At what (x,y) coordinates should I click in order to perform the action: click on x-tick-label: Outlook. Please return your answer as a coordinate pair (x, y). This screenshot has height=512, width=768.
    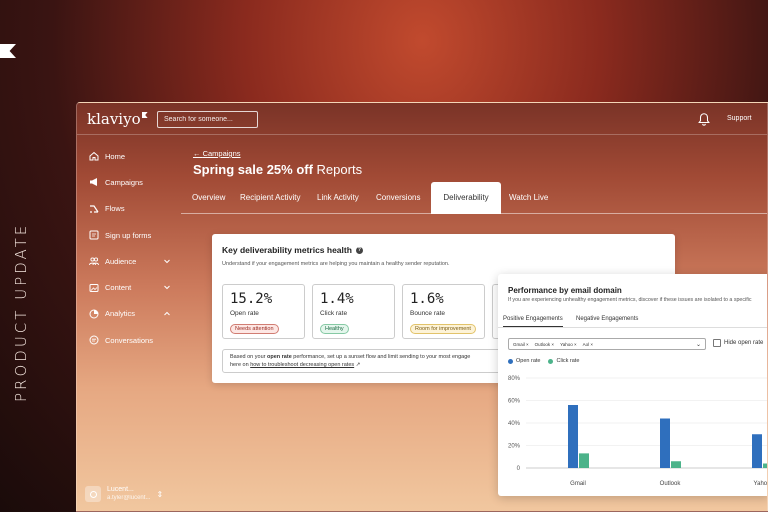
    Looking at the image, I should click on (671, 484).